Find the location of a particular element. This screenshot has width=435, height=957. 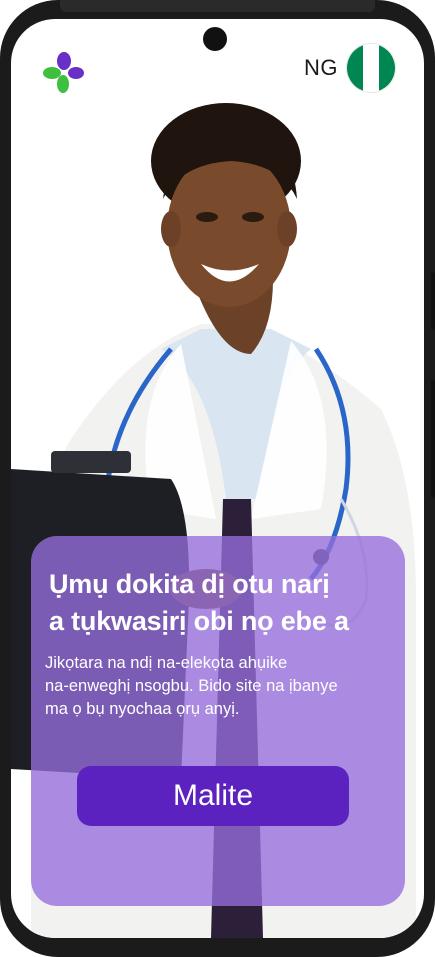

volume-button is located at coordinates (433, 301).